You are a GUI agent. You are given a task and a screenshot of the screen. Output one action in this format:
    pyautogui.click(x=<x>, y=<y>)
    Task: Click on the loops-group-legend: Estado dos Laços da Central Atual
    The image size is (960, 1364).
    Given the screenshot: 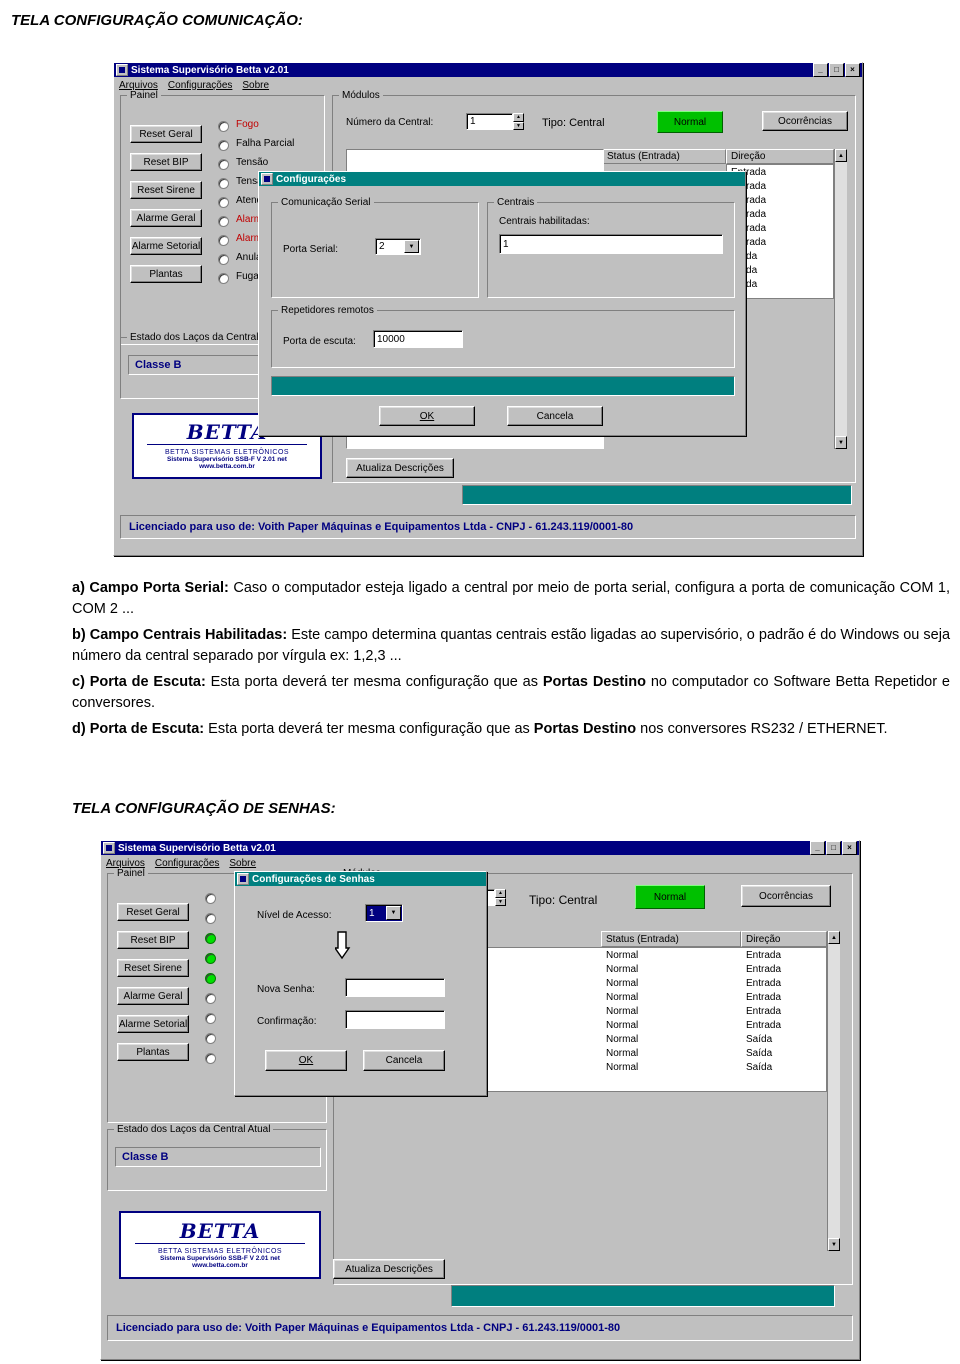 What is the action you would take?
    pyautogui.click(x=194, y=1129)
    